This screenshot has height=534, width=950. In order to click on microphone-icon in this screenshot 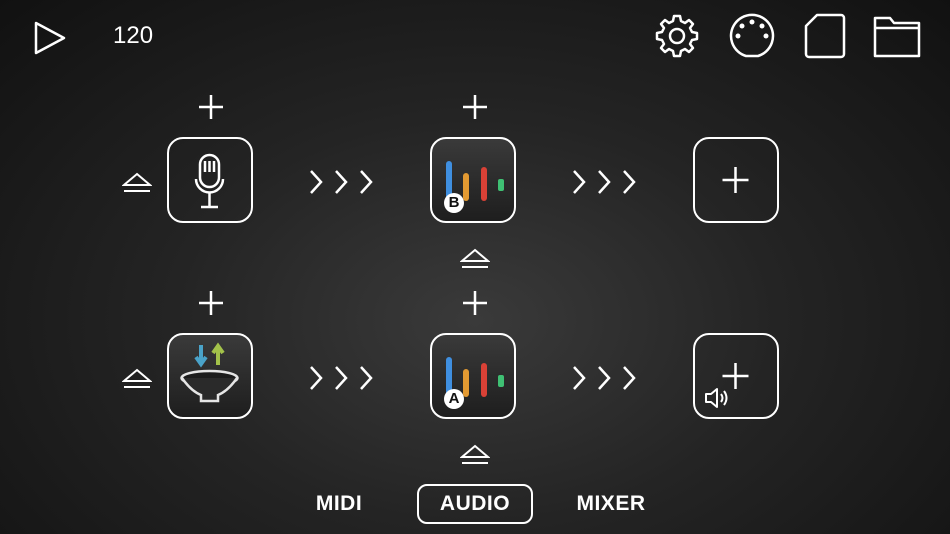, I will do `click(209, 181)`.